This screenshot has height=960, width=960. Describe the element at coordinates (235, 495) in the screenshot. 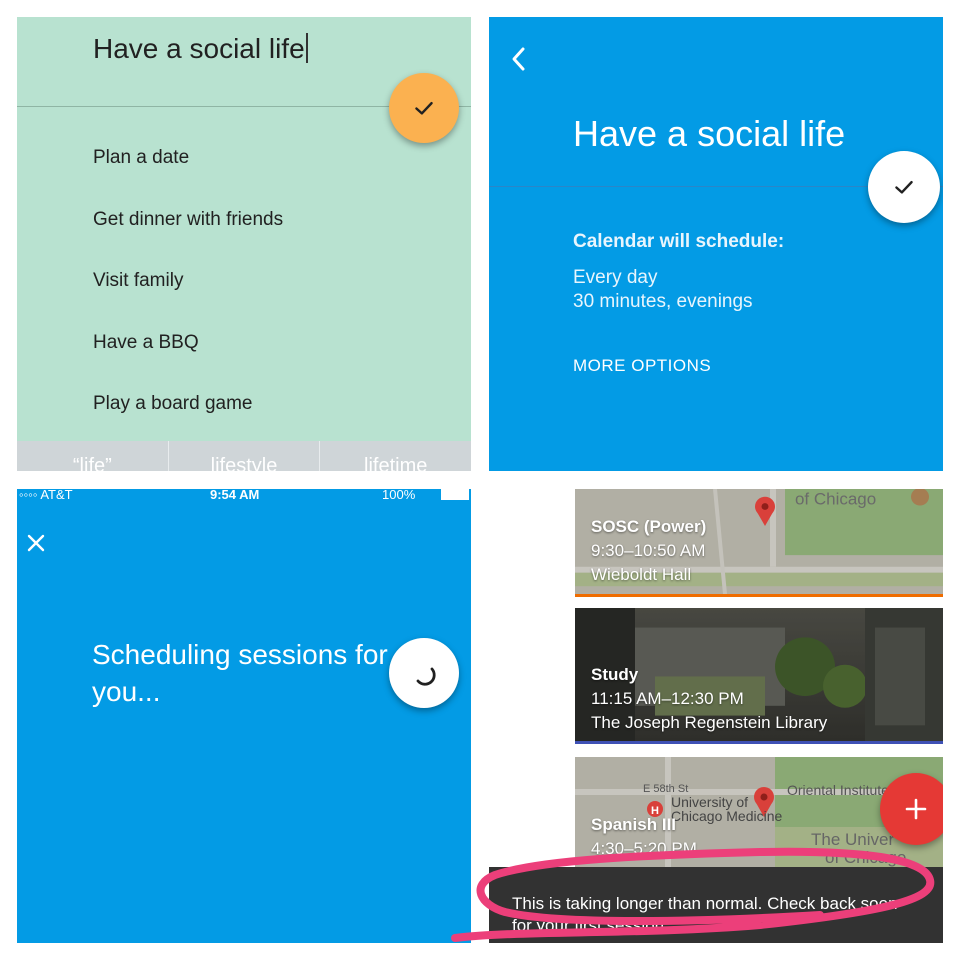

I see `status-time: 9:54 AM` at that location.